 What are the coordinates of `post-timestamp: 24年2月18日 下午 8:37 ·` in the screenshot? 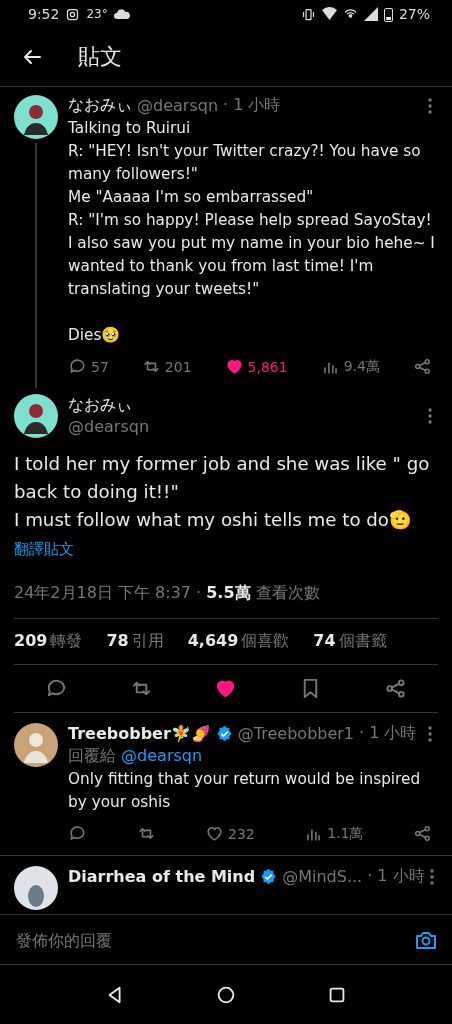 It's located at (108, 593).